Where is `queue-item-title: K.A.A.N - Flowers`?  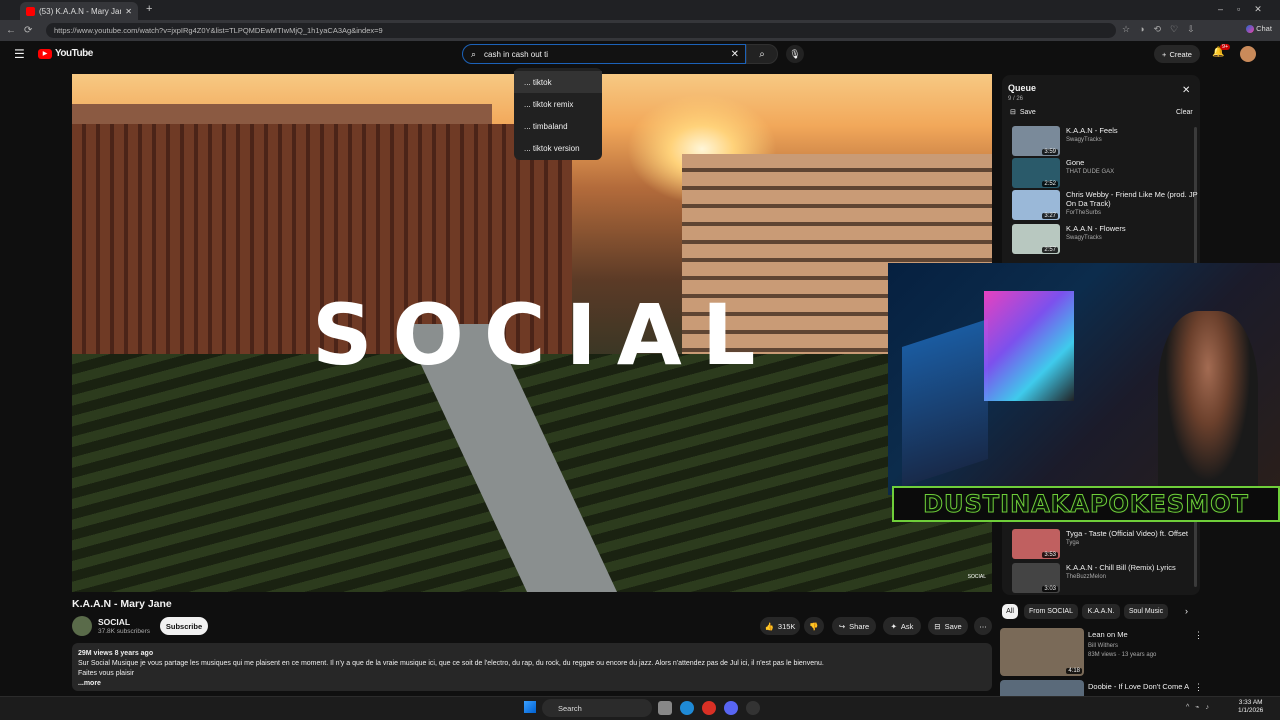
queue-item-title: K.A.A.N - Flowers is located at coordinates (1096, 228).